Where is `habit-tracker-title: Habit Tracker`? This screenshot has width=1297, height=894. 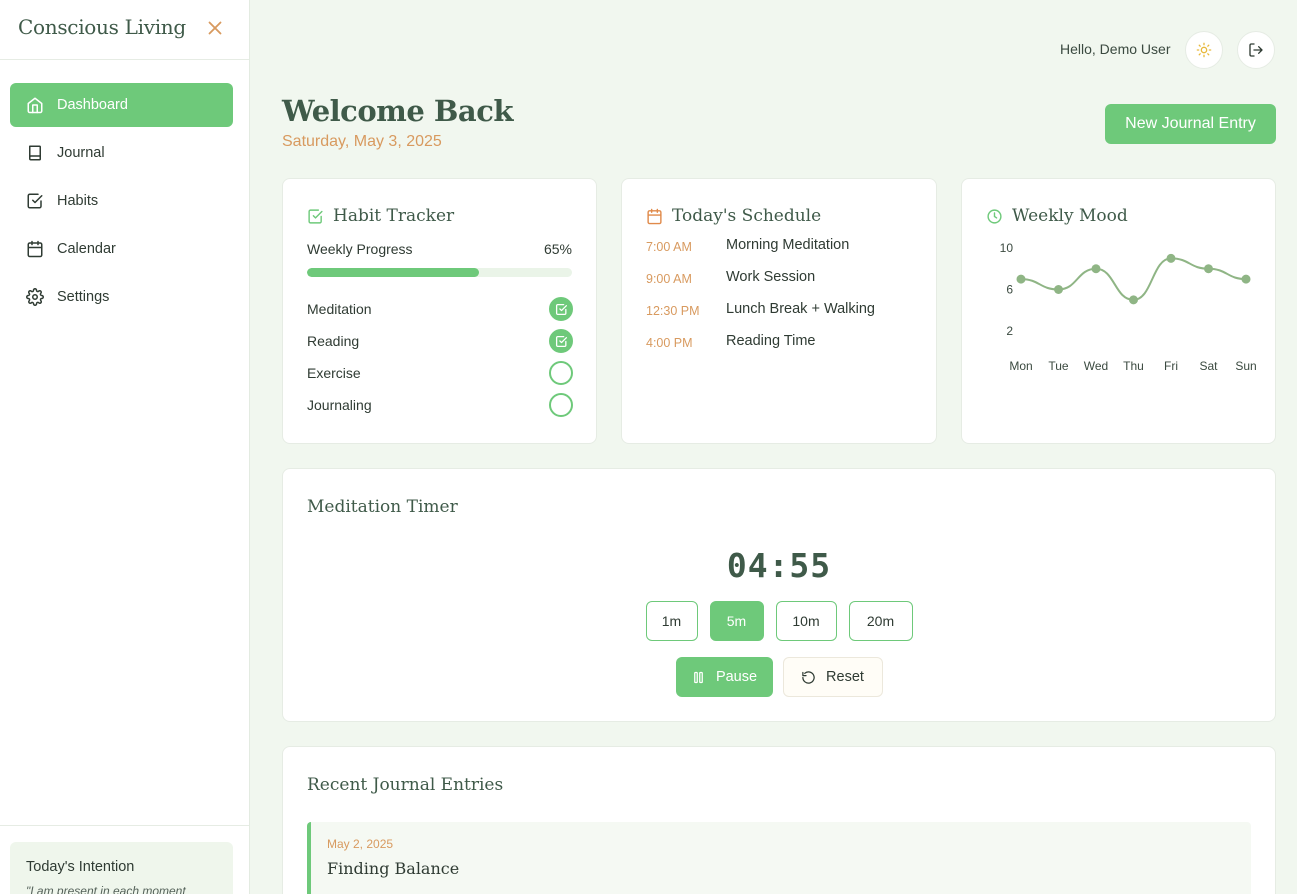 habit-tracker-title: Habit Tracker is located at coordinates (380, 216).